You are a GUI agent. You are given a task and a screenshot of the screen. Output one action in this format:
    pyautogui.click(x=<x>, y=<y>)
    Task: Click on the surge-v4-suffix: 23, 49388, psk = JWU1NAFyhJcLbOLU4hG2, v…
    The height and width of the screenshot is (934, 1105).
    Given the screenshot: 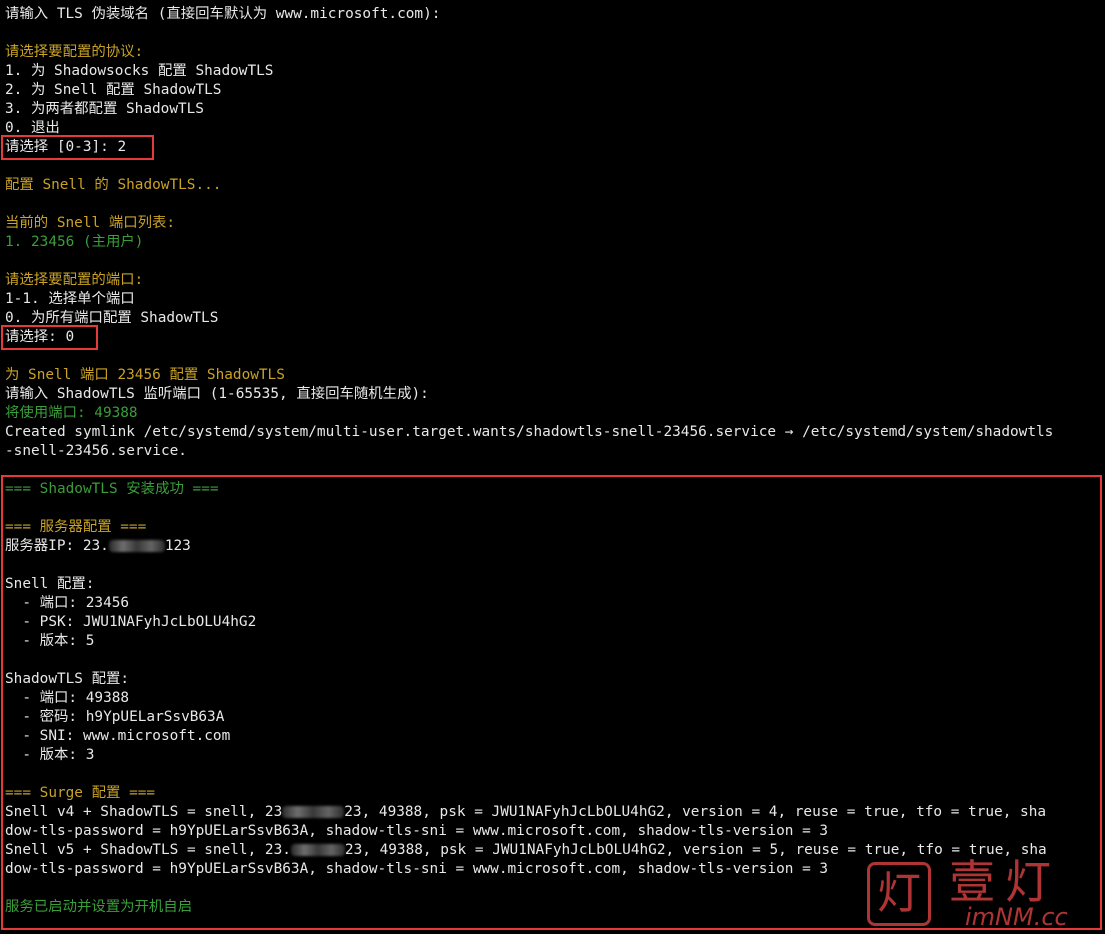 What is the action you would take?
    pyautogui.click(x=695, y=812)
    